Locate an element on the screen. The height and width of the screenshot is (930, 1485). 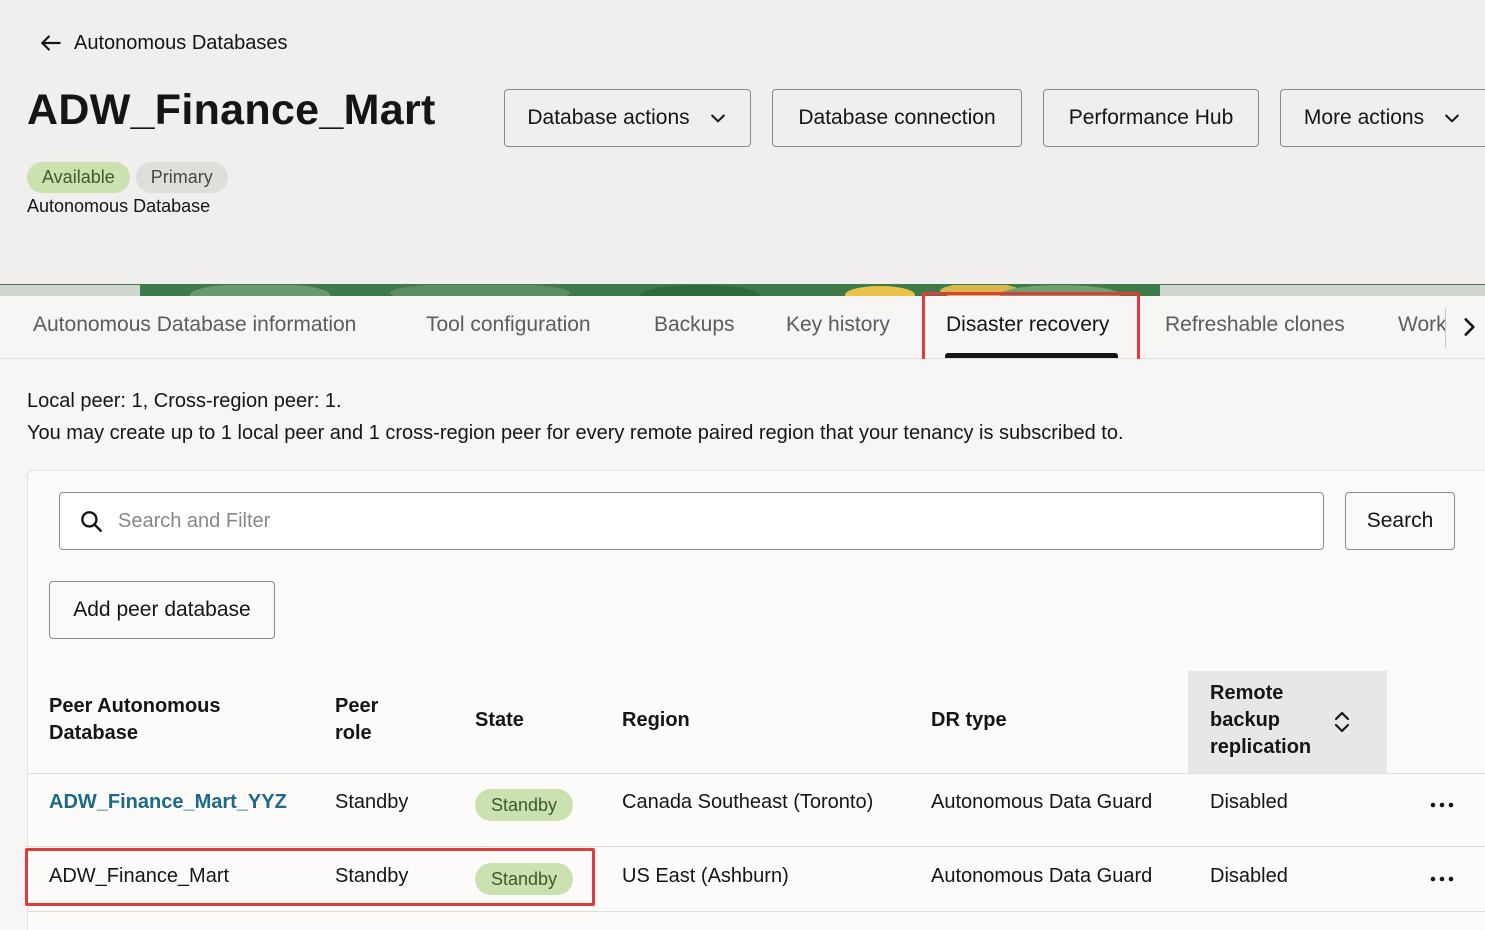
database-connection-button: Database connection is located at coordinates (897, 118).